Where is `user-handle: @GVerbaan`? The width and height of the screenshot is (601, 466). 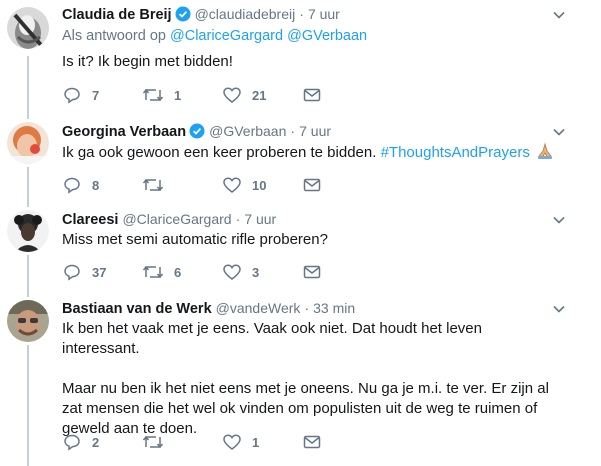 user-handle: @GVerbaan is located at coordinates (247, 131).